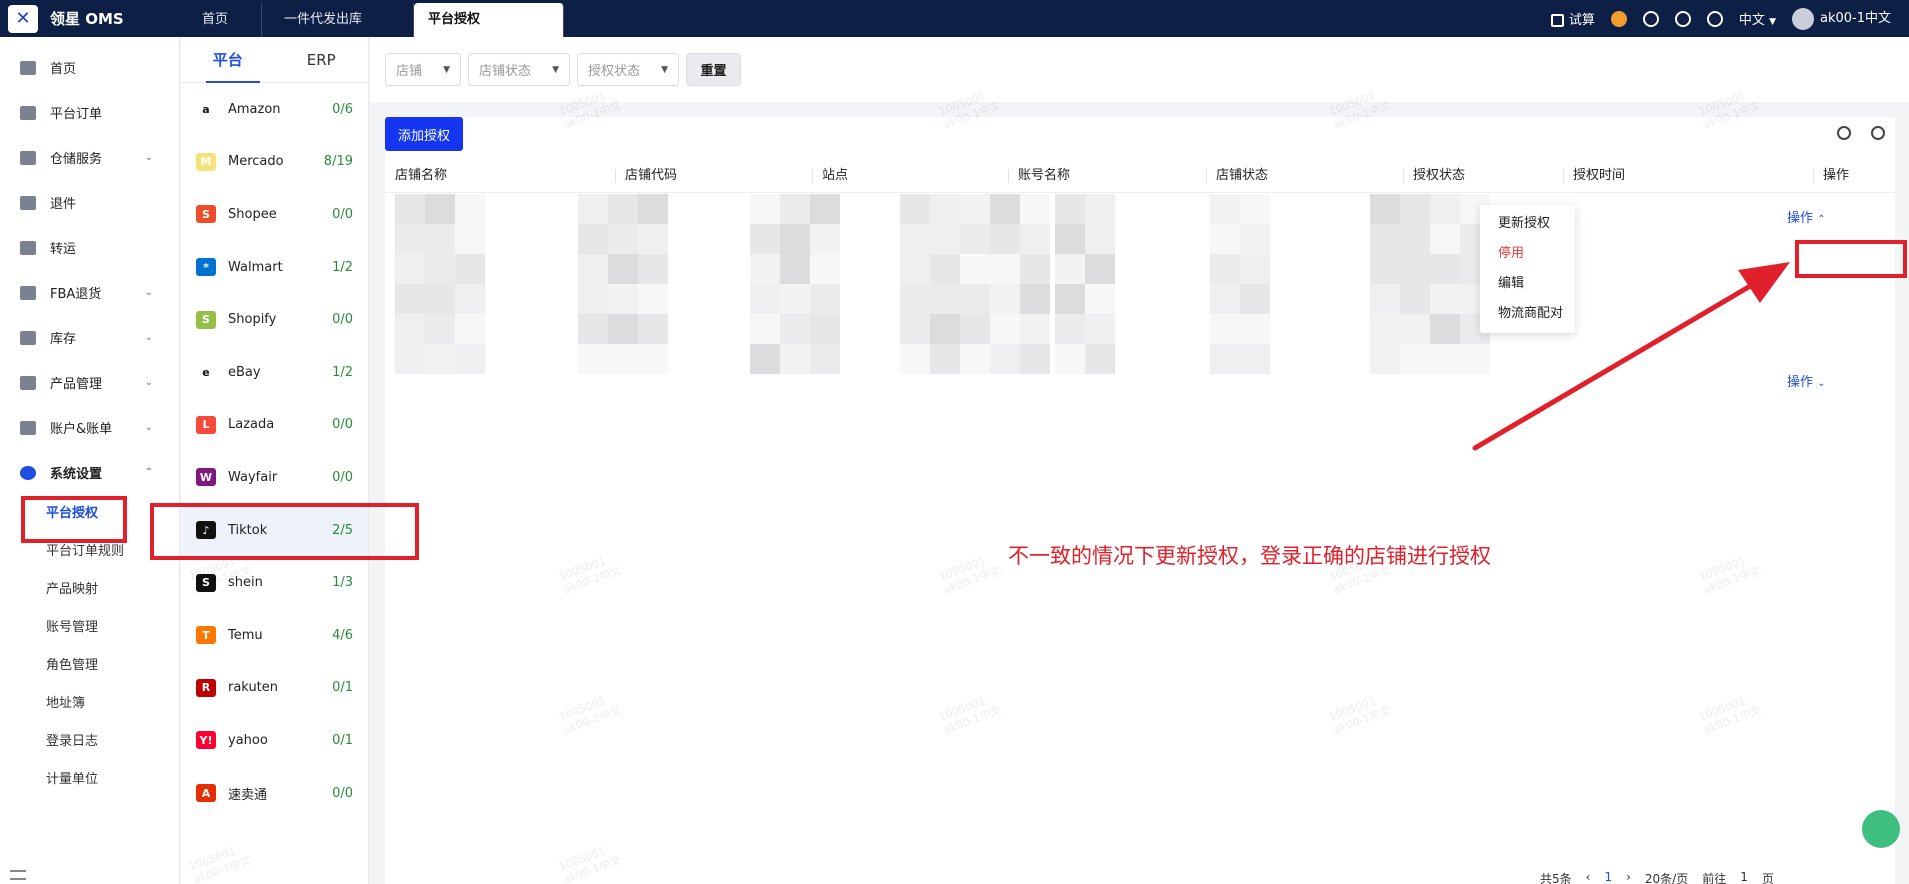  What do you see at coordinates (89, 202) in the screenshot?
I see `nav-item-returns: 退件` at bounding box center [89, 202].